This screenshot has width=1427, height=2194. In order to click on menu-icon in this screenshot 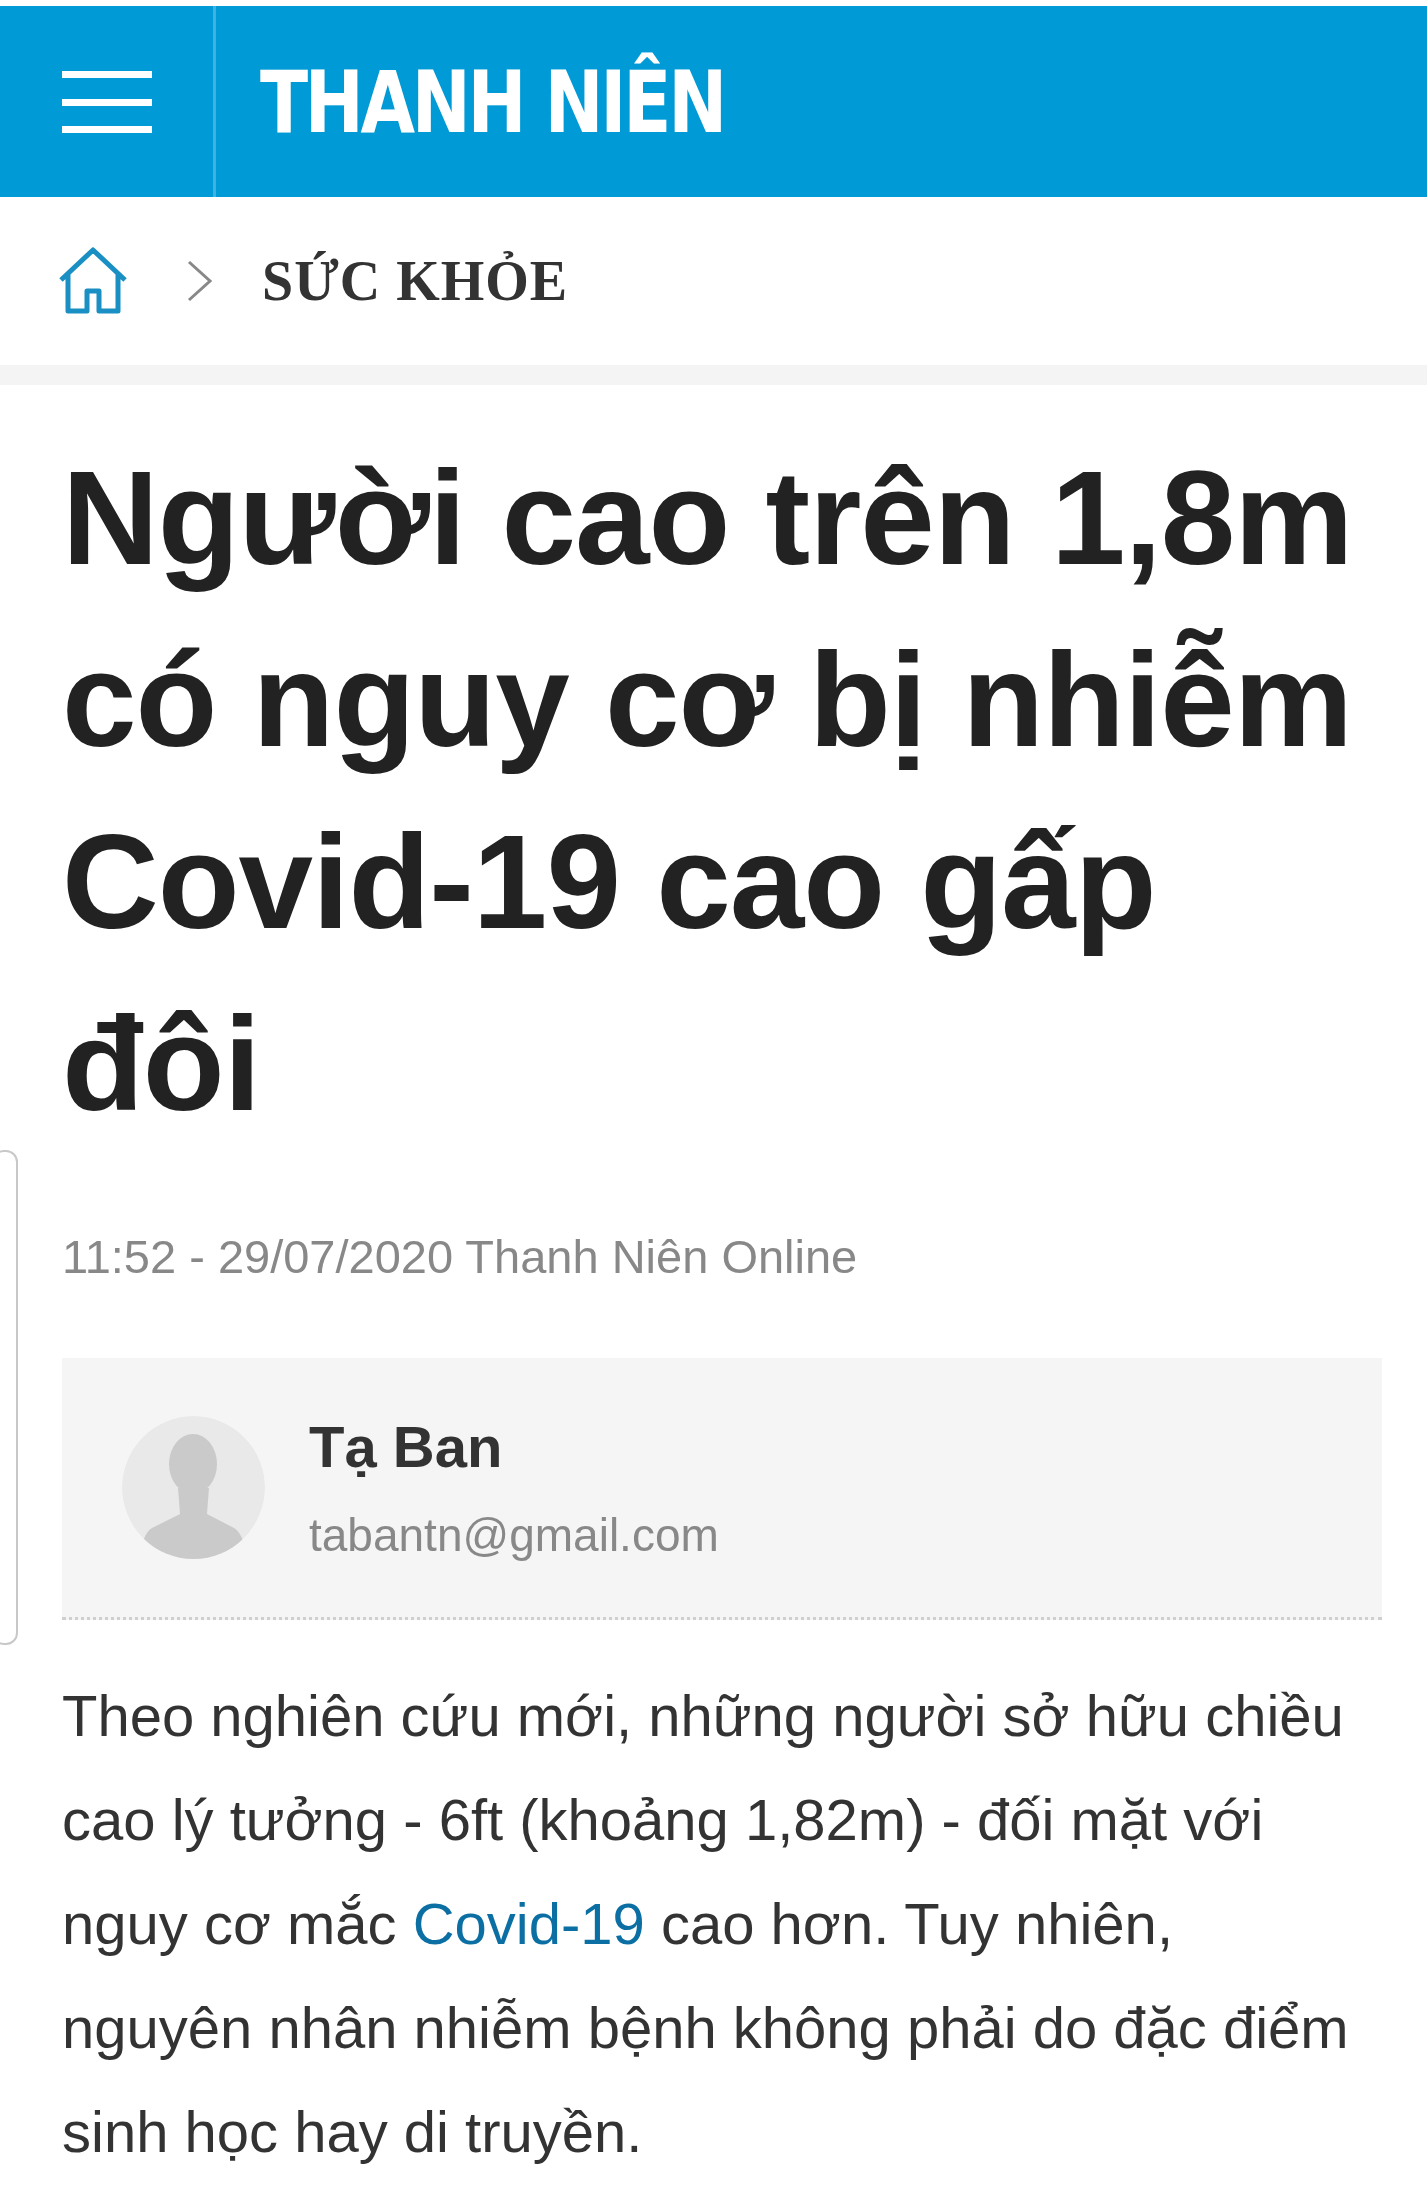, I will do `click(106, 101)`.